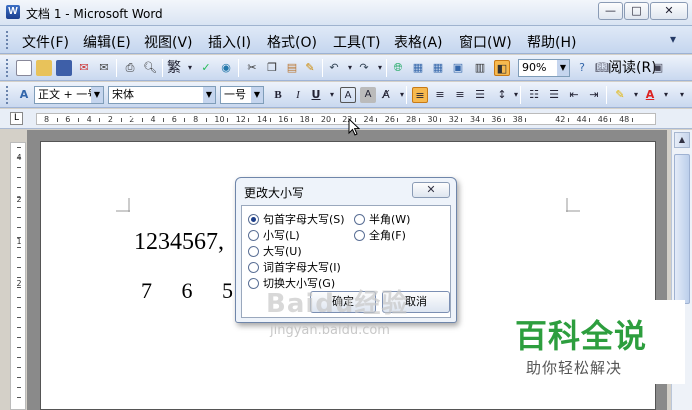  Describe the element at coordinates (554, 95) in the screenshot. I see `bullets-icon: ☰` at that location.